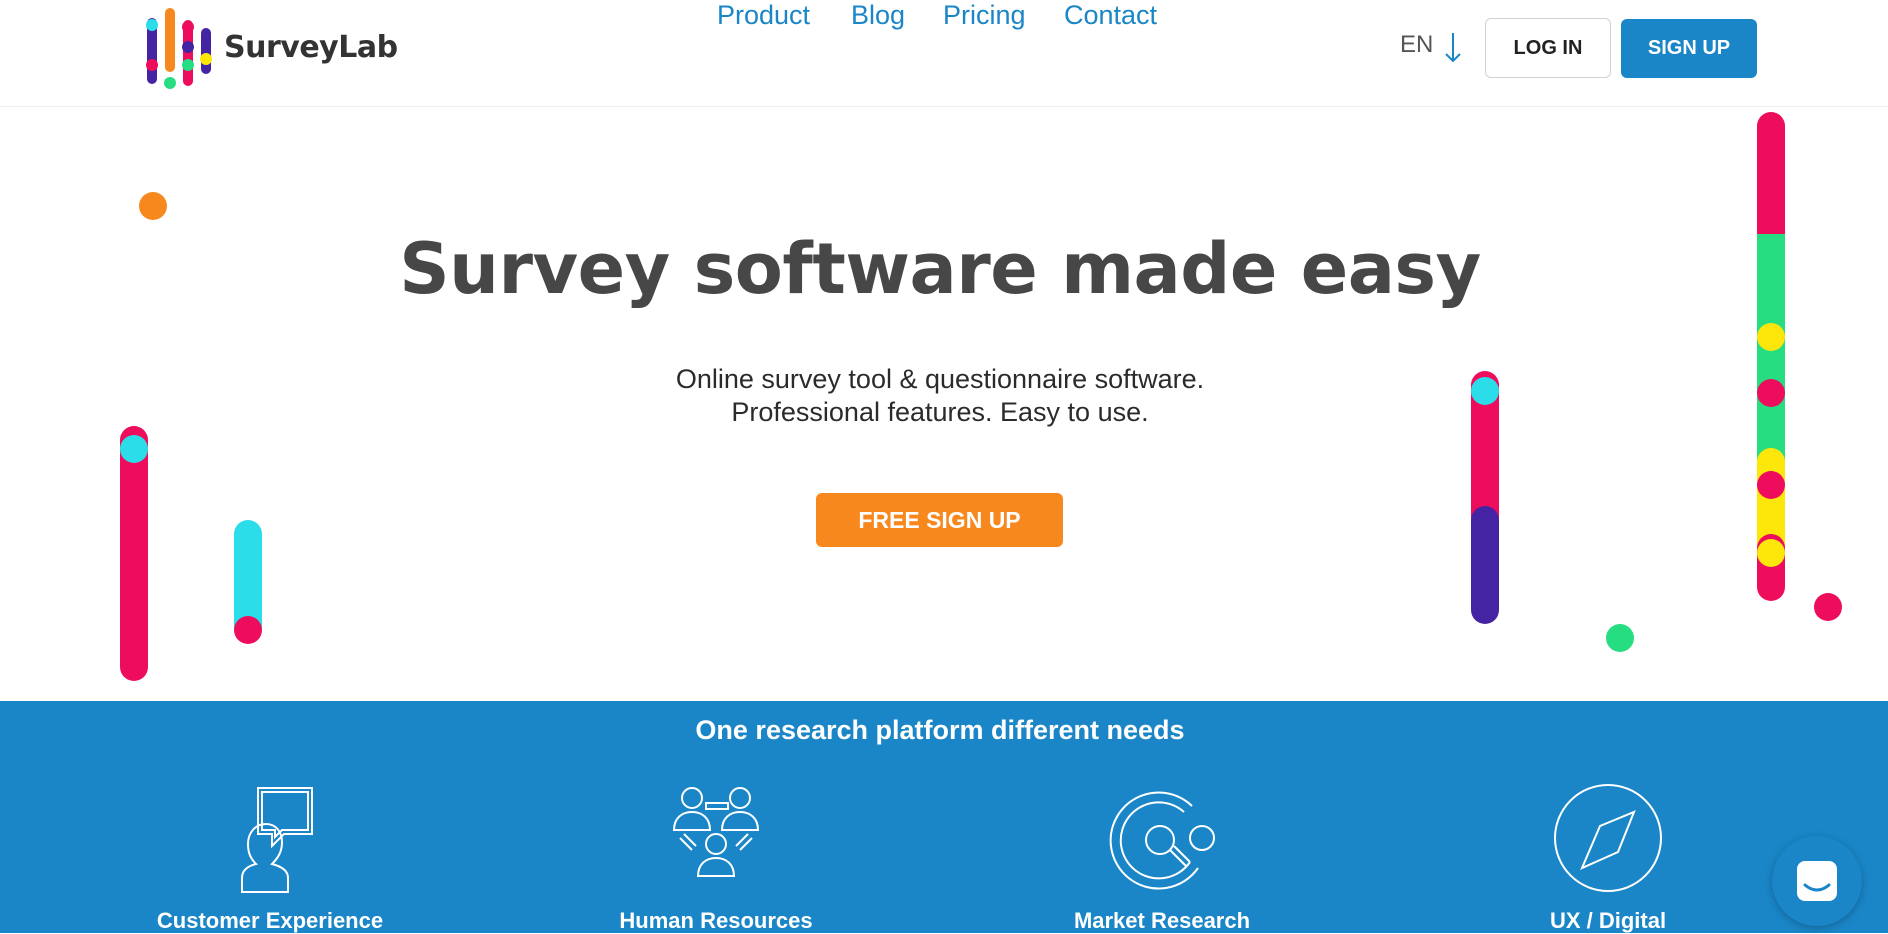 The height and width of the screenshot is (934, 1888). What do you see at coordinates (311, 47) in the screenshot?
I see `logo-text: SurveyLab` at bounding box center [311, 47].